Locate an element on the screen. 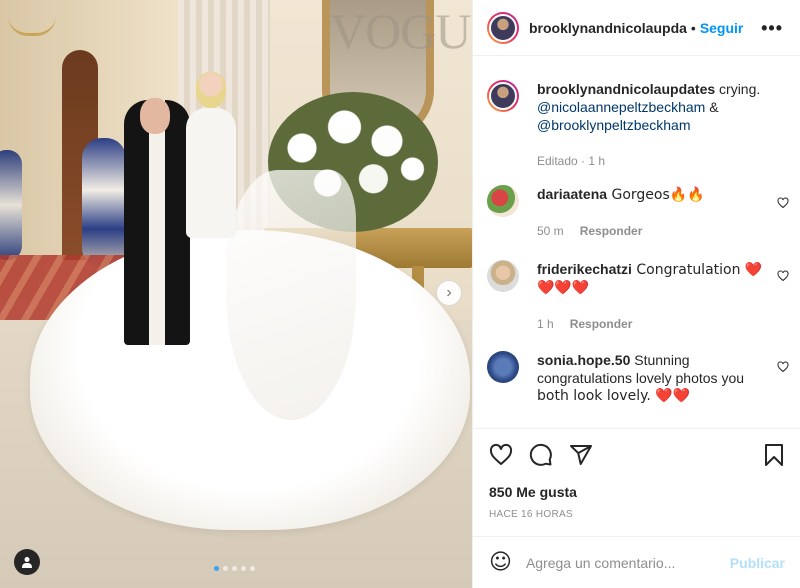 The height and width of the screenshot is (588, 800). comment-text-line3: both look lovely. ❤️❤️ is located at coordinates (614, 396).